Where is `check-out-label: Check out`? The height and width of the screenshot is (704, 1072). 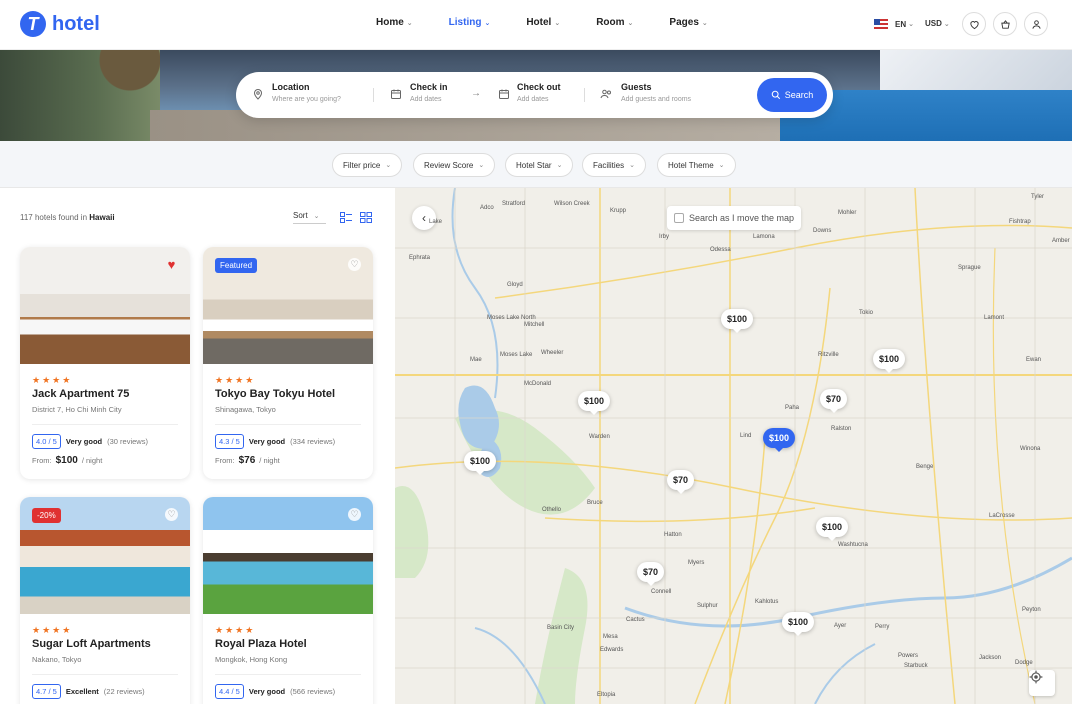 check-out-label: Check out is located at coordinates (539, 87).